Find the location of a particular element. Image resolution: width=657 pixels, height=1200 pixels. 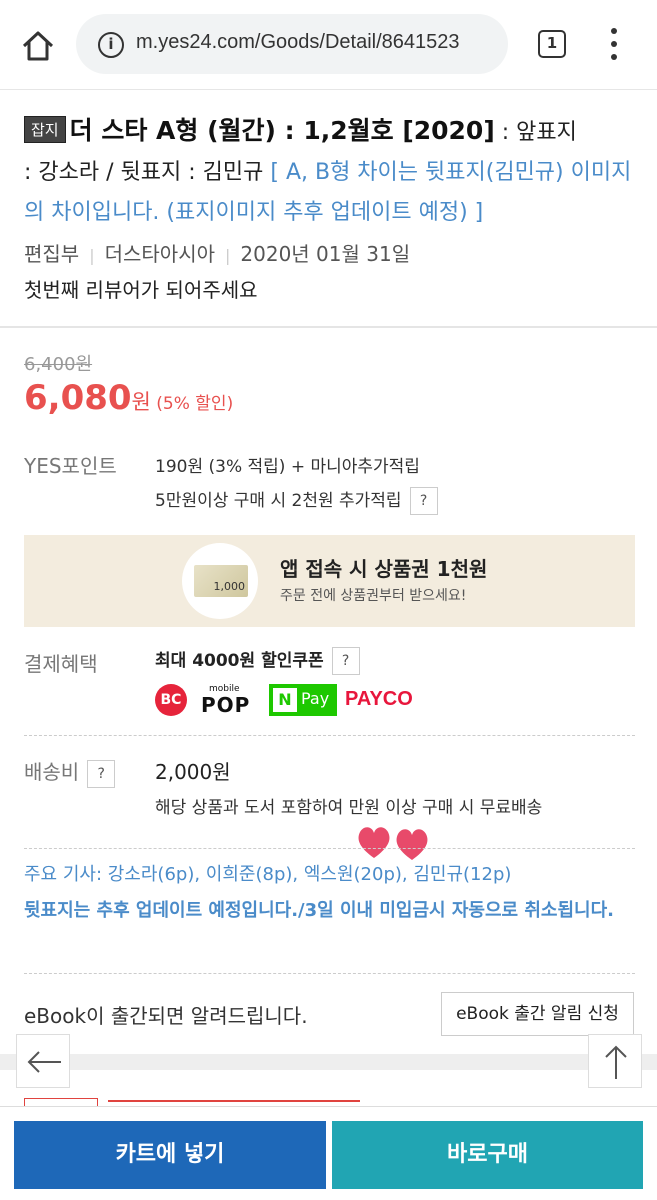

ebook-alert-button: eBook 출간 알림 신청 is located at coordinates (537, 1014).